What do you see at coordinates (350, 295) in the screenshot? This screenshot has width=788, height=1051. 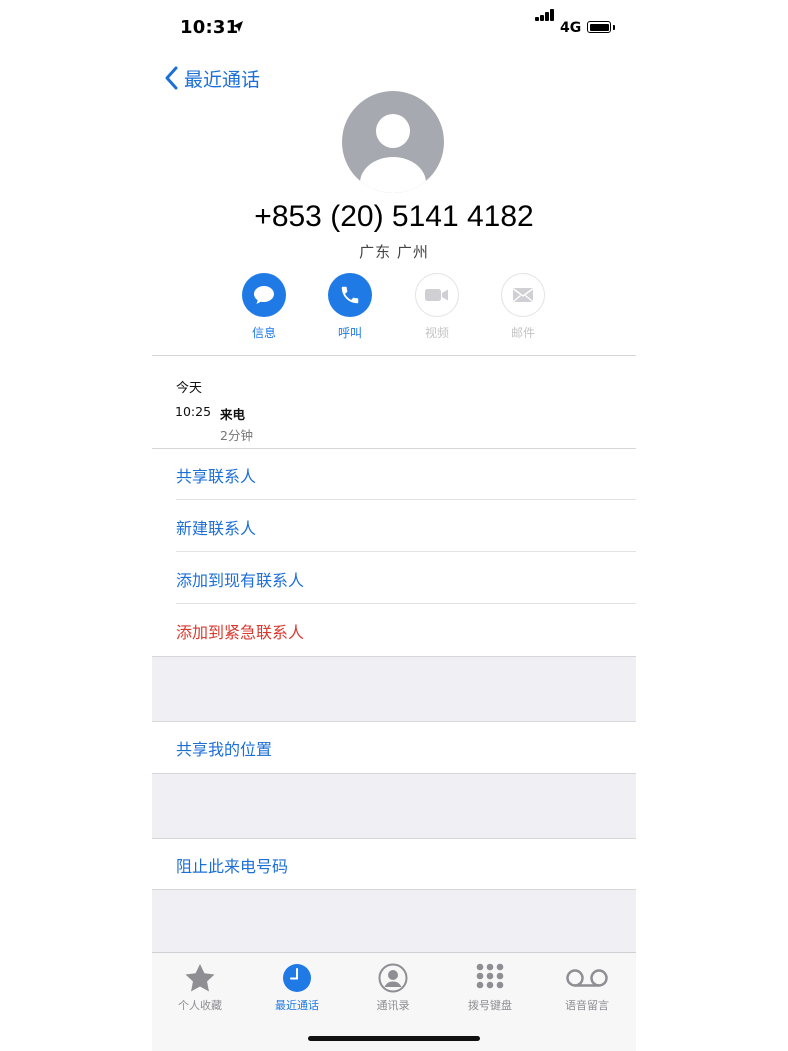 I see `phone-icon` at bounding box center [350, 295].